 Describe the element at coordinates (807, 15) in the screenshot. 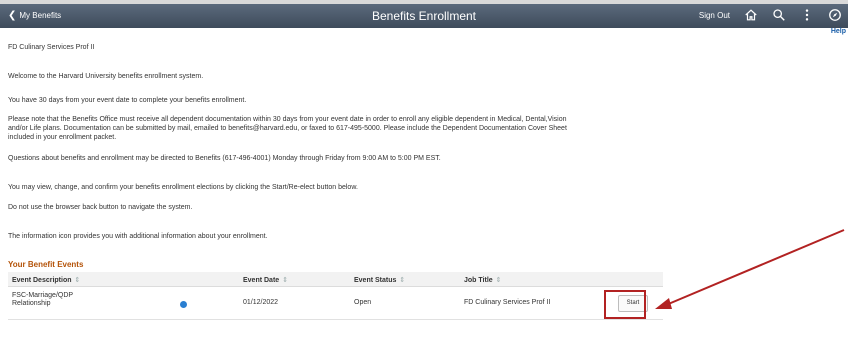

I see `kebab-menu-icon` at that location.